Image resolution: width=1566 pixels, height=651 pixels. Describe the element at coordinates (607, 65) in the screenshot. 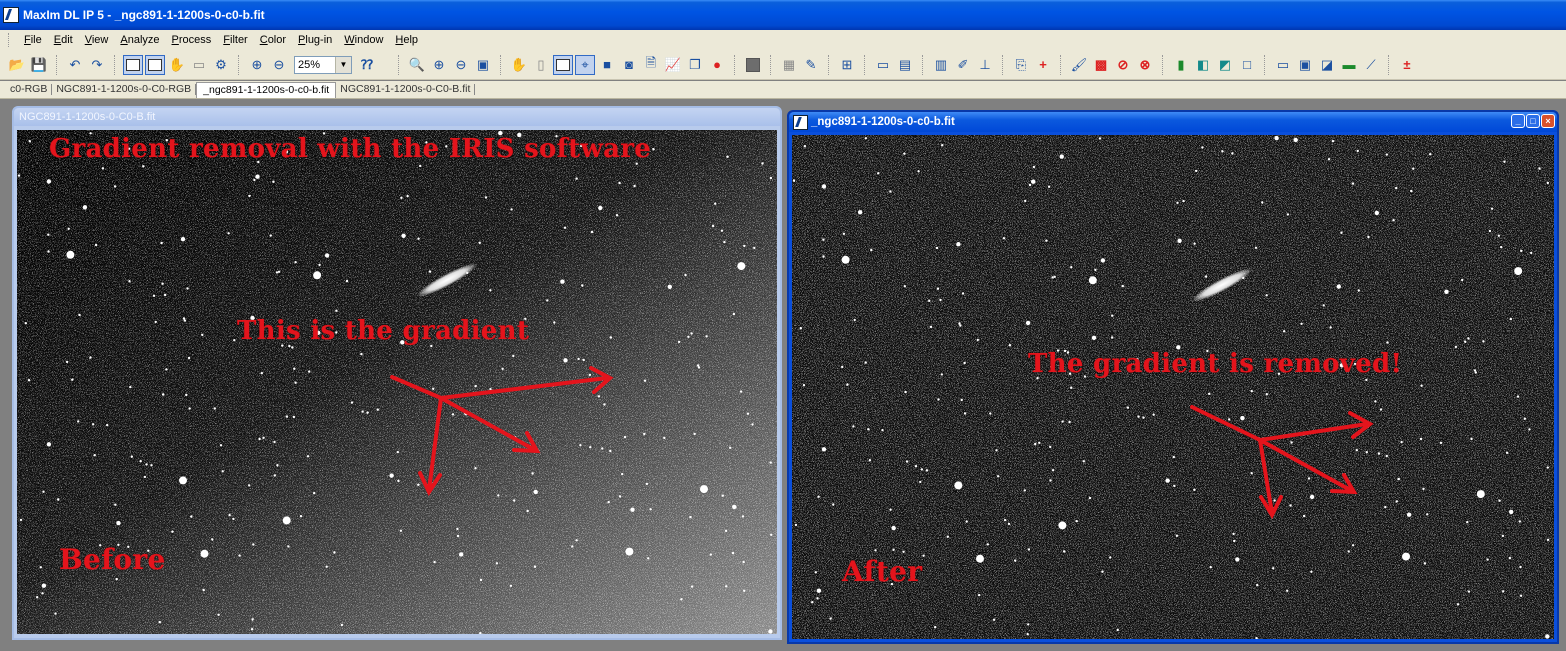

I see `square-icon: ■` at that location.